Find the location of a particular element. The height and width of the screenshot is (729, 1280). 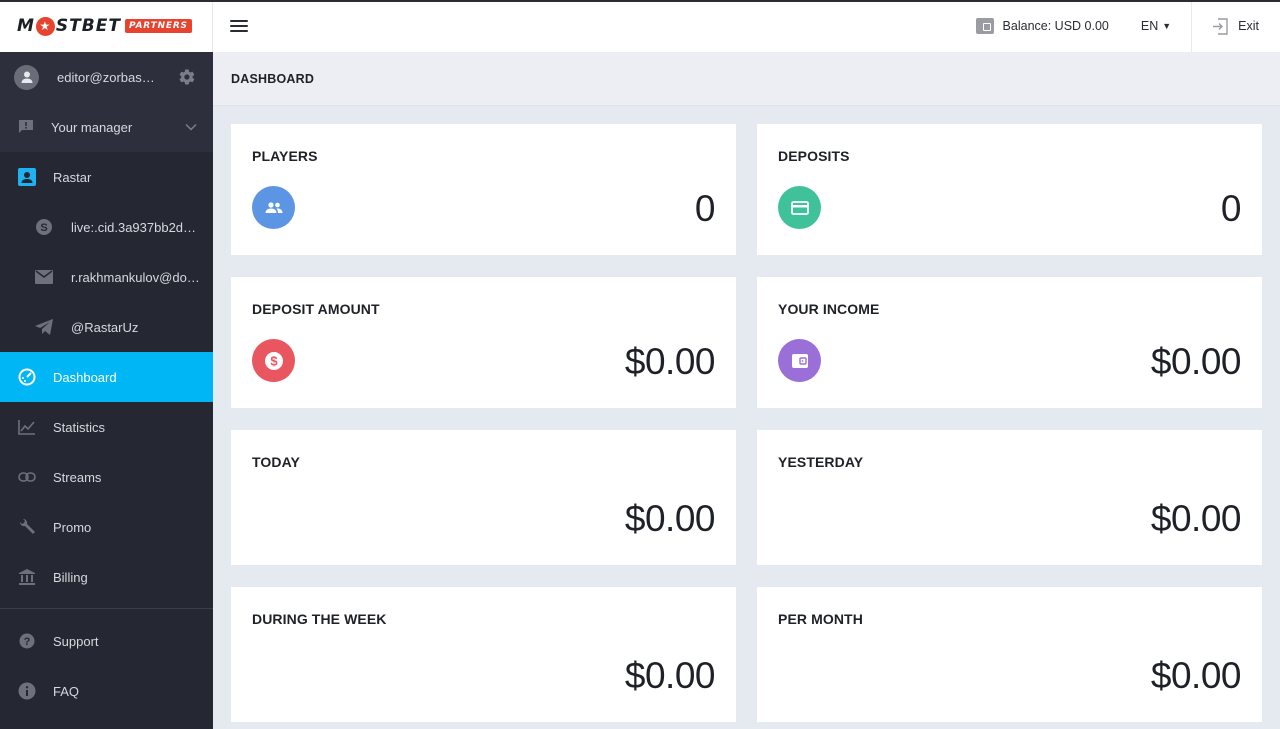

logo-letter: M is located at coordinates (26, 26).